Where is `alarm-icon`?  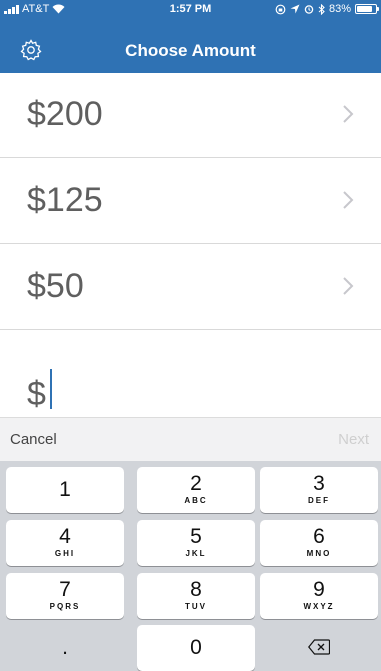 alarm-icon is located at coordinates (309, 9).